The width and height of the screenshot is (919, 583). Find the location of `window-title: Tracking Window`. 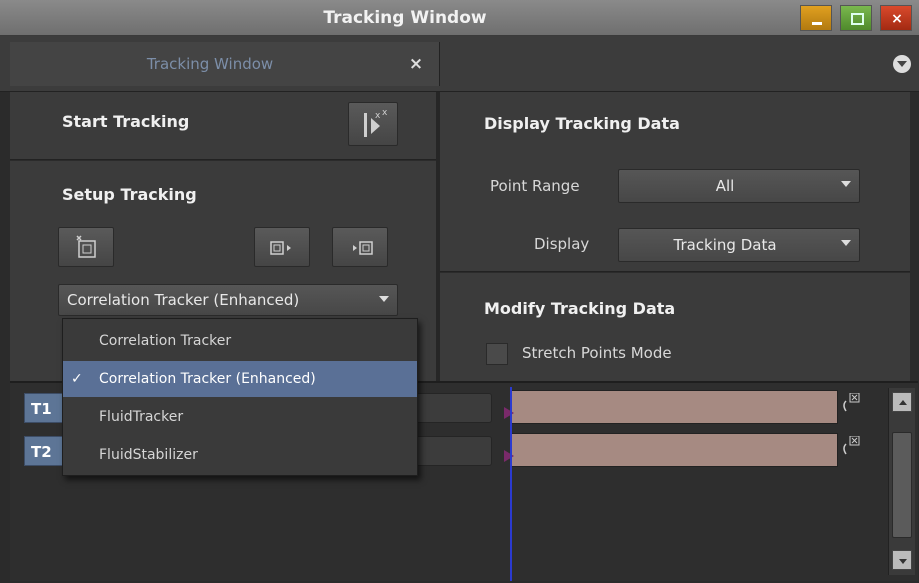

window-title: Tracking Window is located at coordinates (405, 18).